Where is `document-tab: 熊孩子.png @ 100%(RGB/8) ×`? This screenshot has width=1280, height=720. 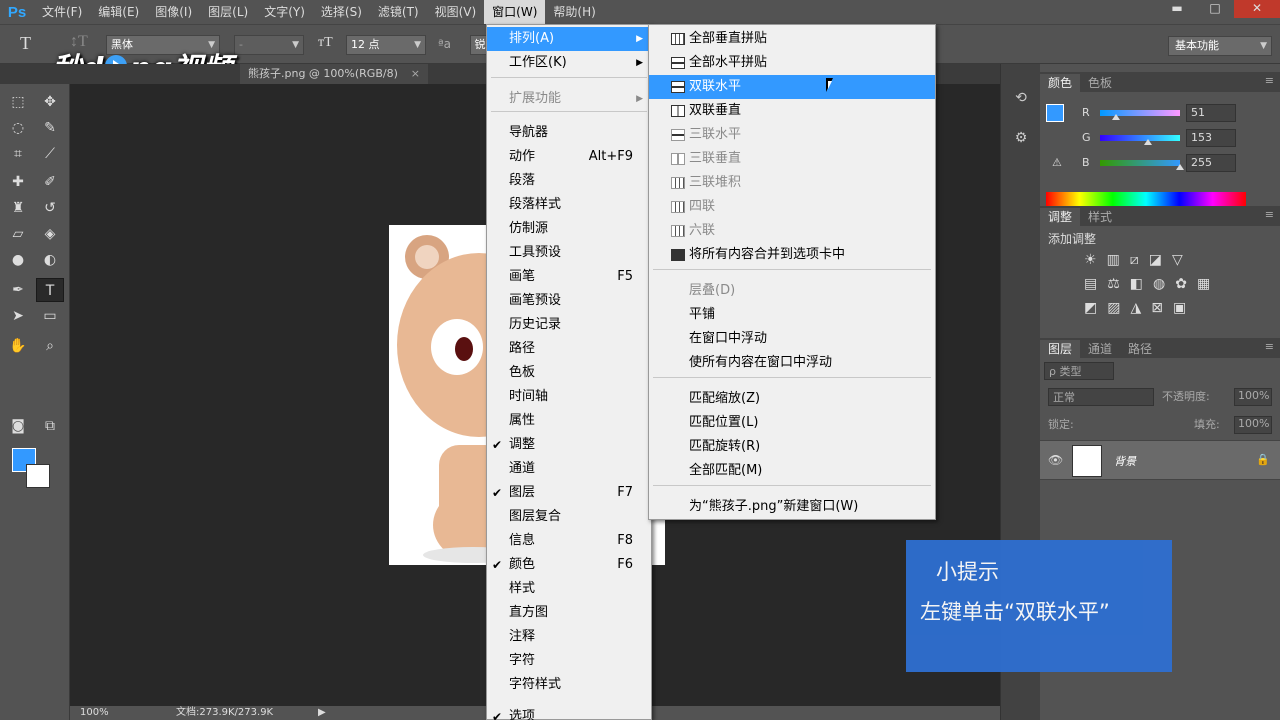 document-tab: 熊孩子.png @ 100%(RGB/8) × is located at coordinates (334, 74).